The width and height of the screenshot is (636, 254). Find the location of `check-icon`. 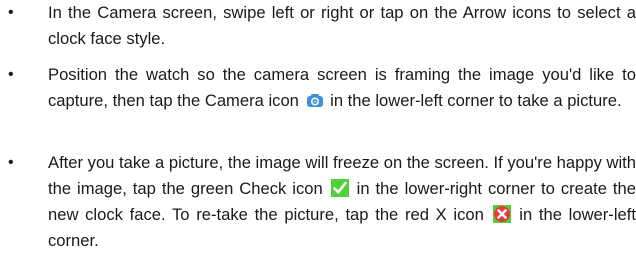

check-icon is located at coordinates (339, 188).